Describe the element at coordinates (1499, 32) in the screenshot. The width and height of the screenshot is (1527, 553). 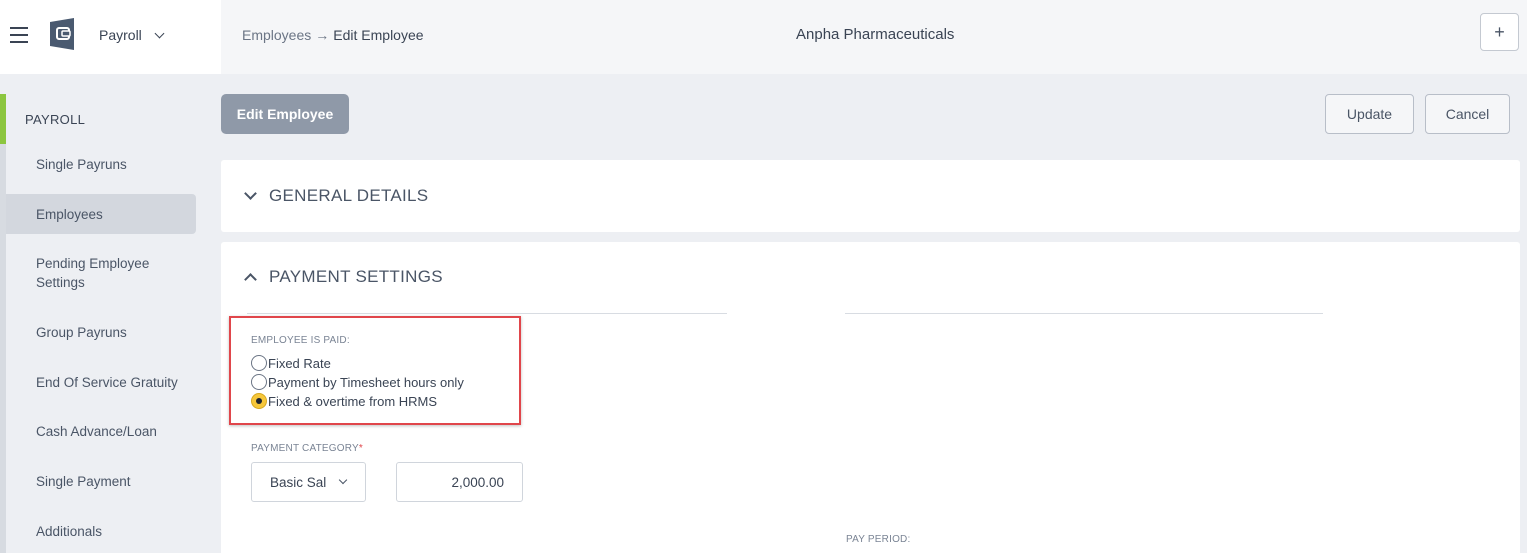
I see `add-button: +` at that location.